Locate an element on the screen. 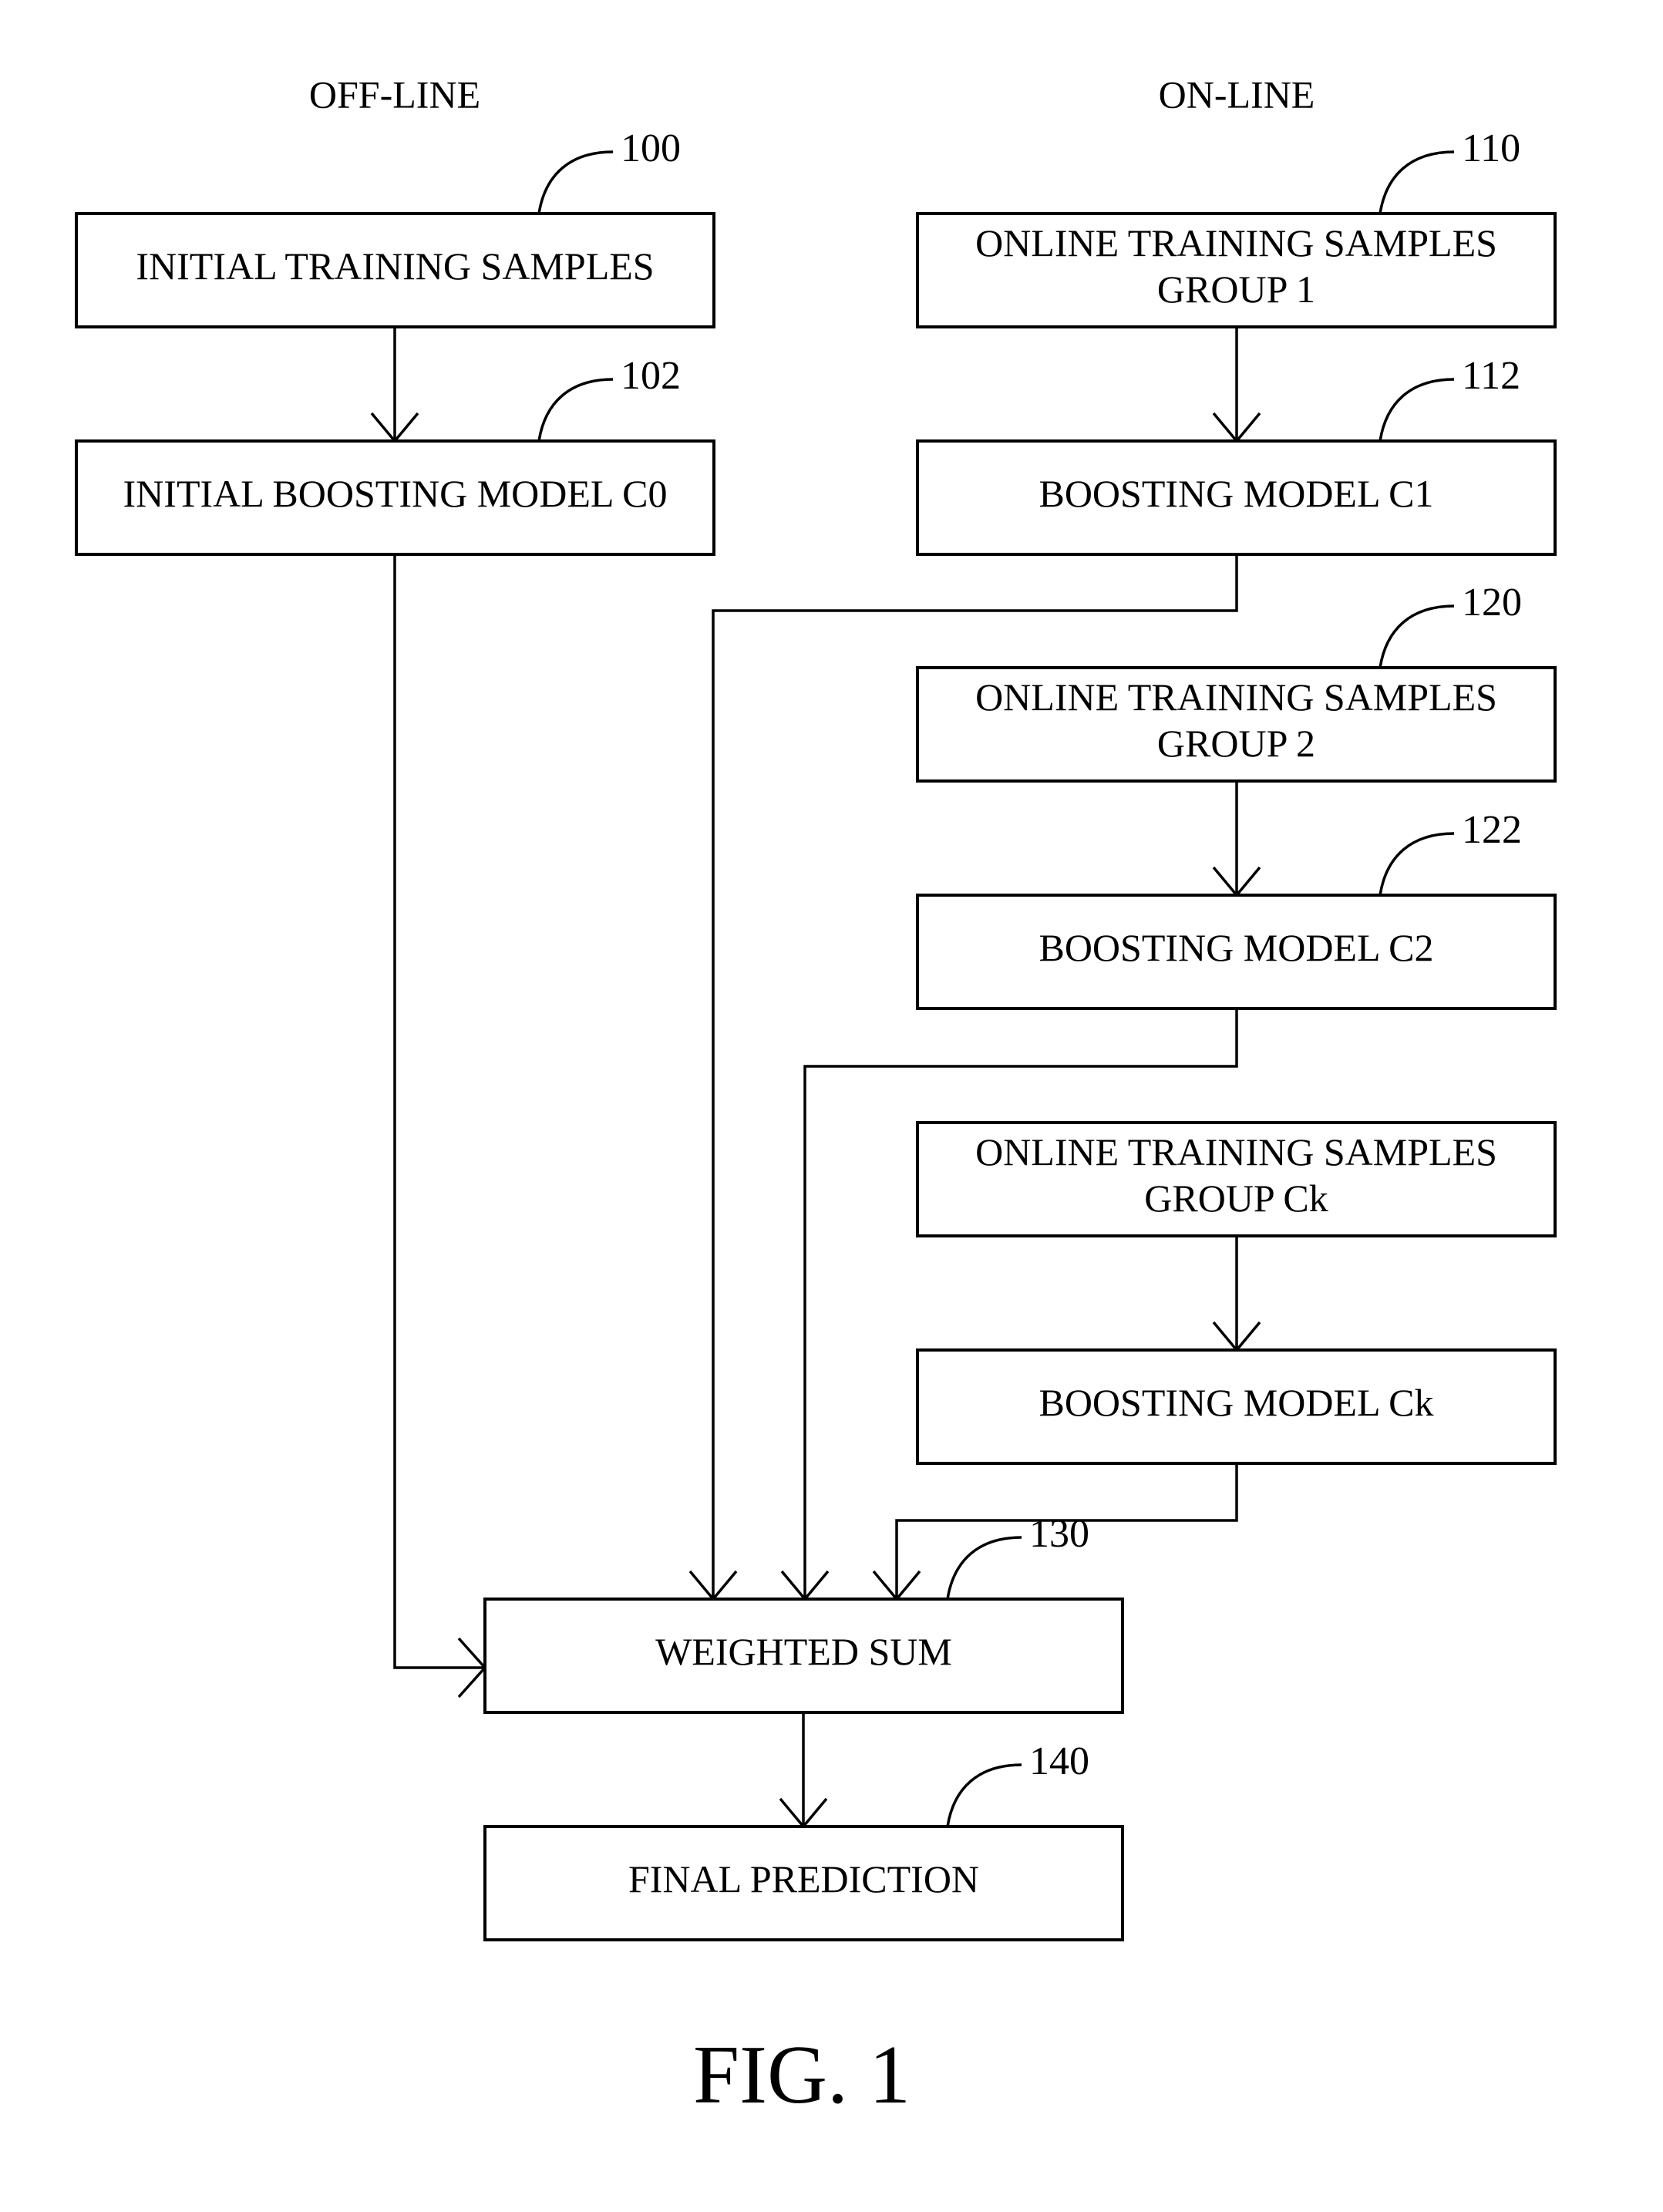 This screenshot has height=2212, width=1663. reference-numeral: 110 is located at coordinates (1491, 148).